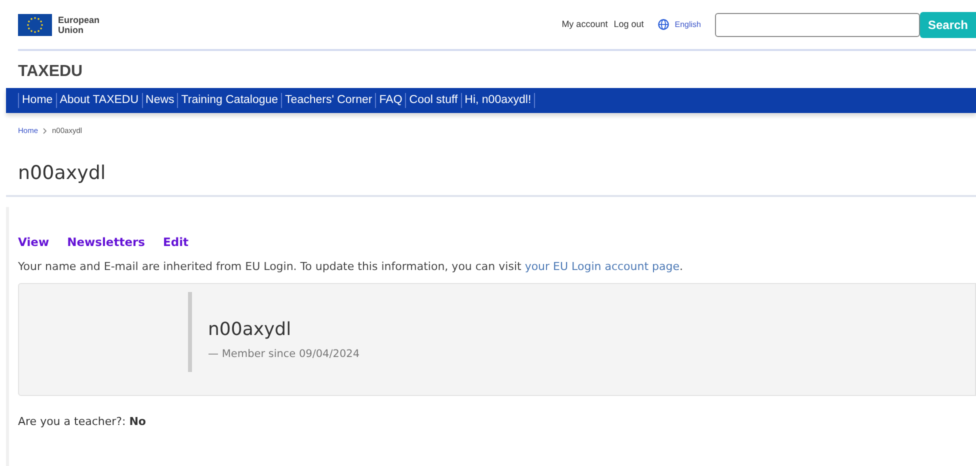 This screenshot has width=976, height=466. I want to click on logo-text: European Union, so click(79, 24).